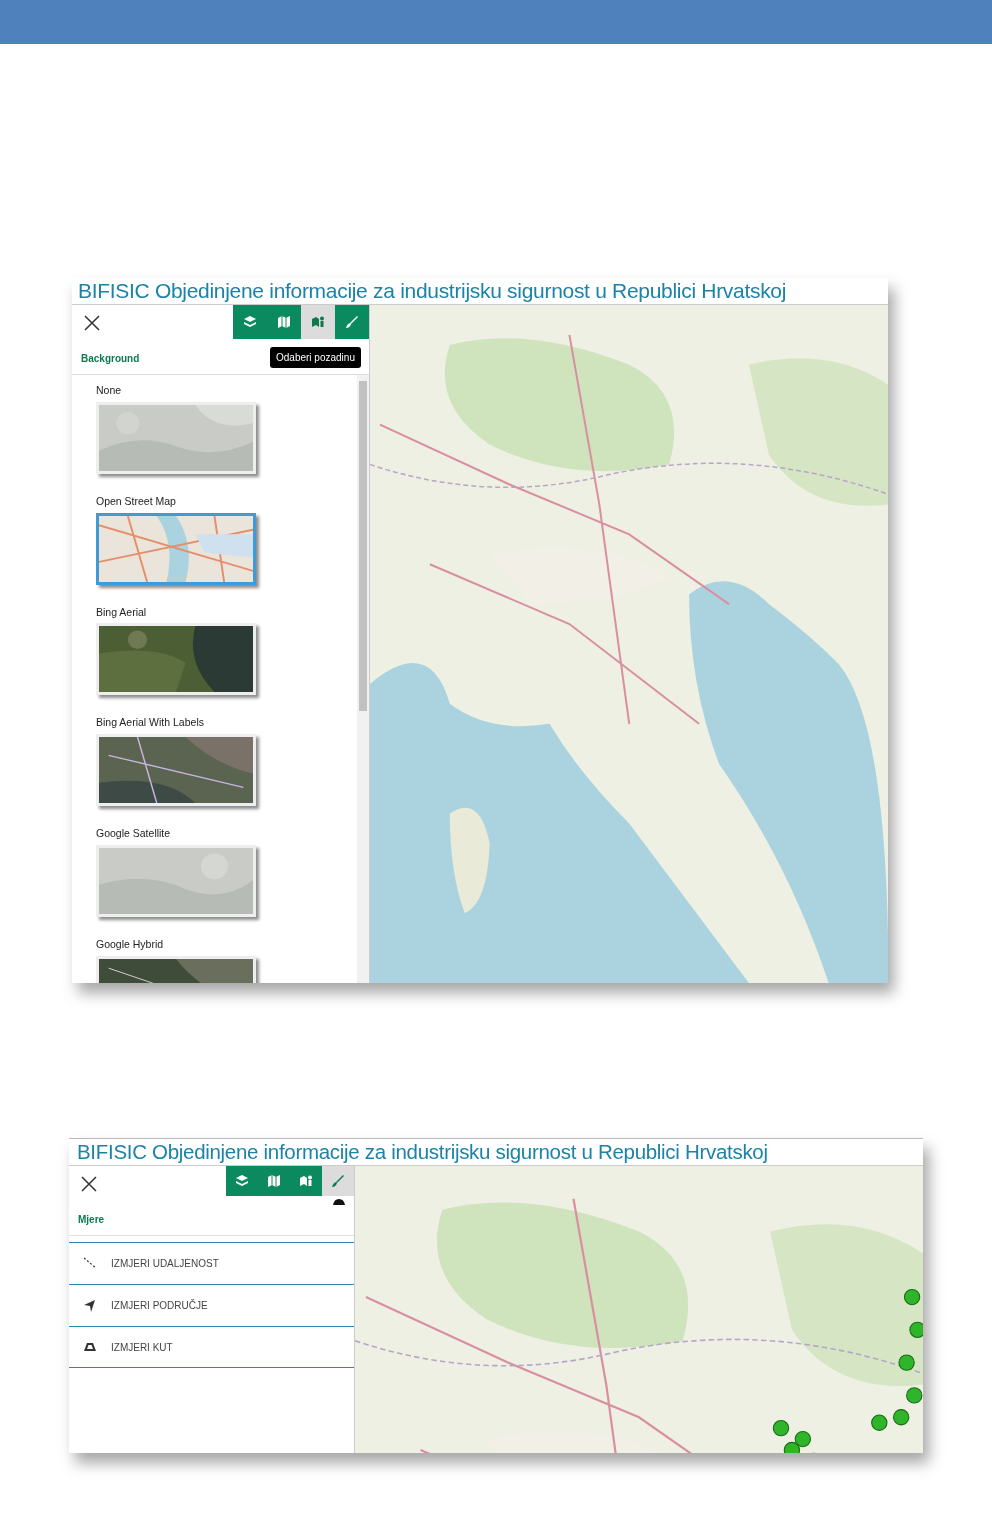  What do you see at coordinates (109, 390) in the screenshot?
I see `layer-label: None` at bounding box center [109, 390].